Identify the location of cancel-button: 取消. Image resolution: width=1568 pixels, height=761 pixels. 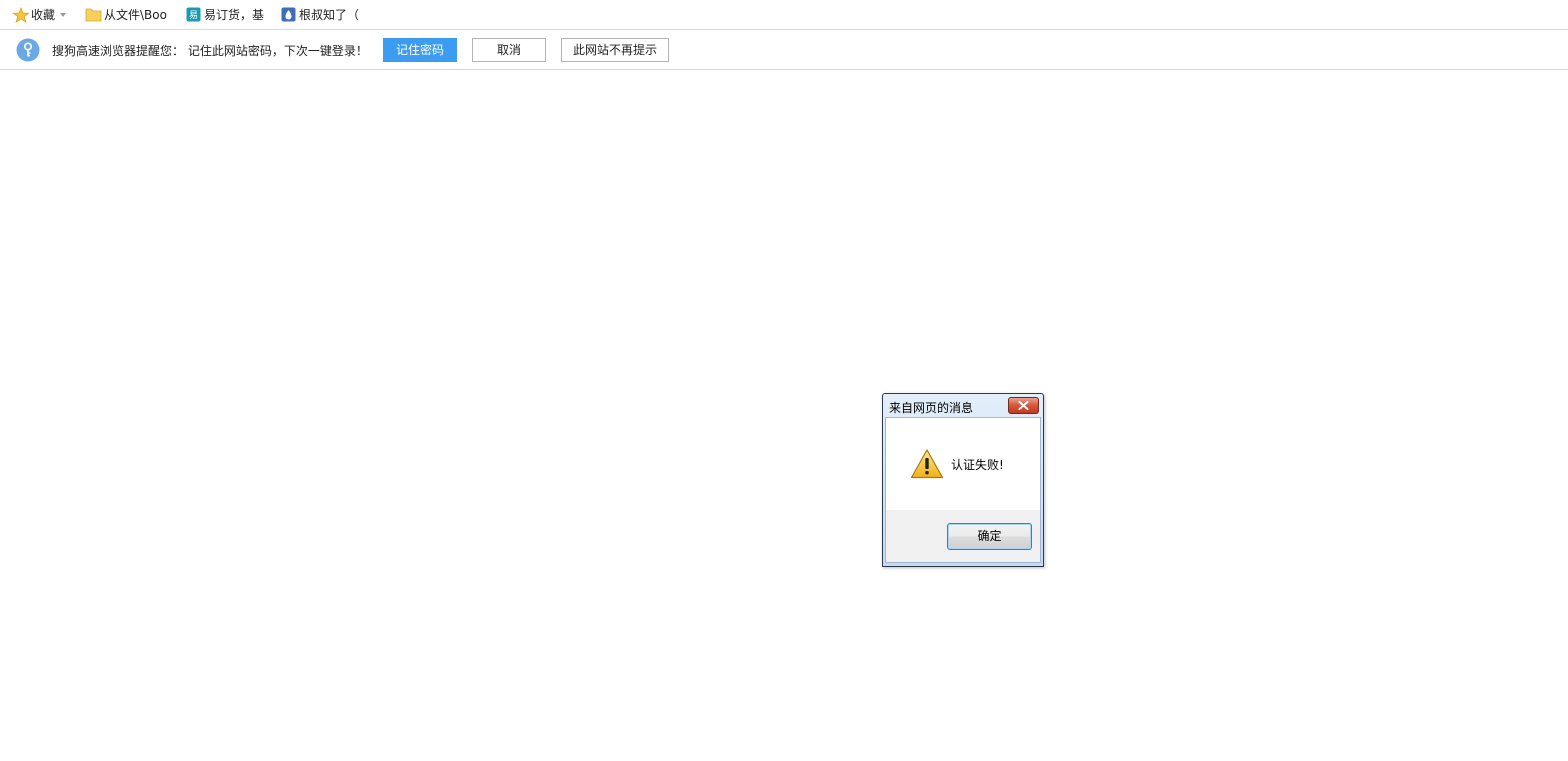
(509, 50).